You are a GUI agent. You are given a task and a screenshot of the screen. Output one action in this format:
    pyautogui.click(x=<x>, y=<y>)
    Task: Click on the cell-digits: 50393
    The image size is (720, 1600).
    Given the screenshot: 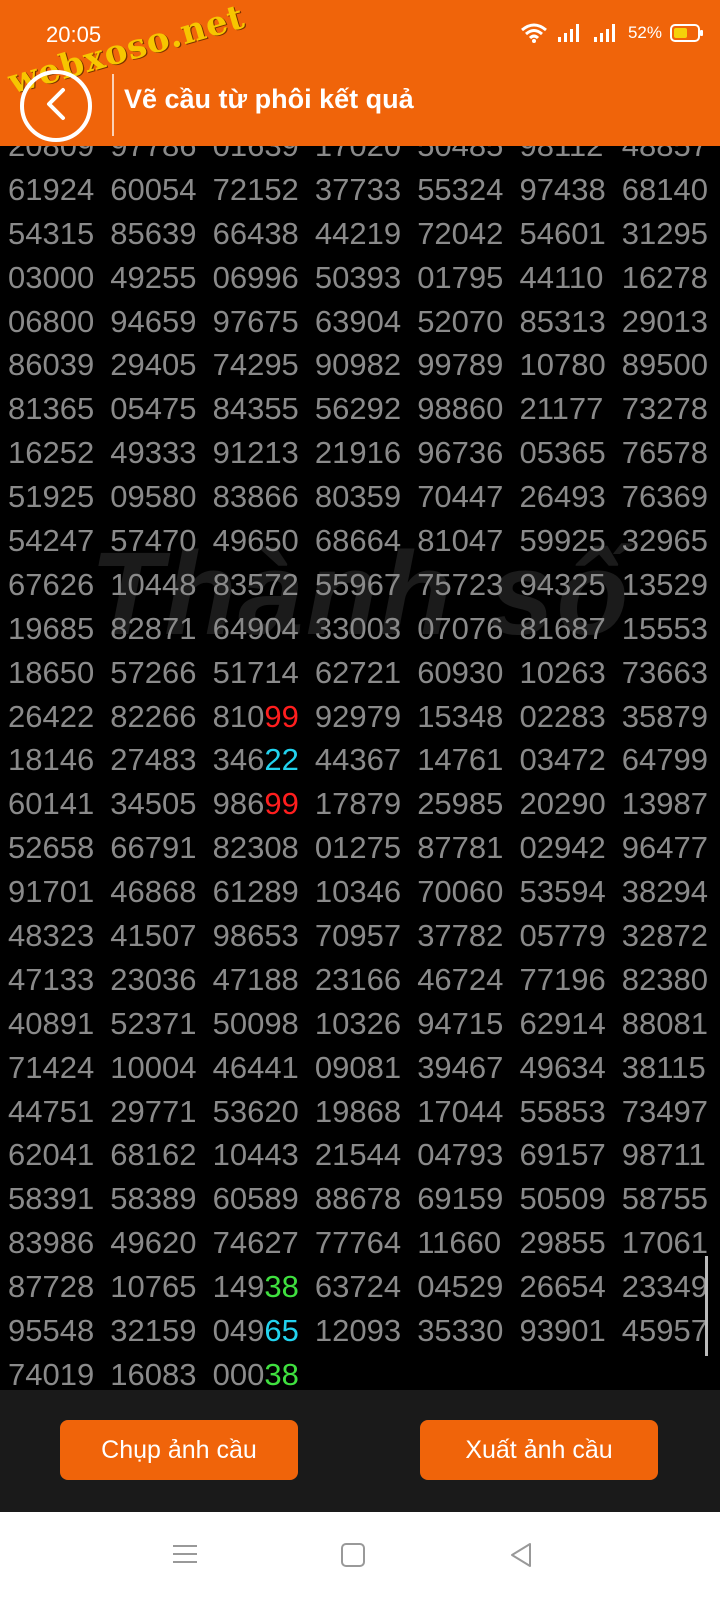 What is the action you would take?
    pyautogui.click(x=358, y=277)
    